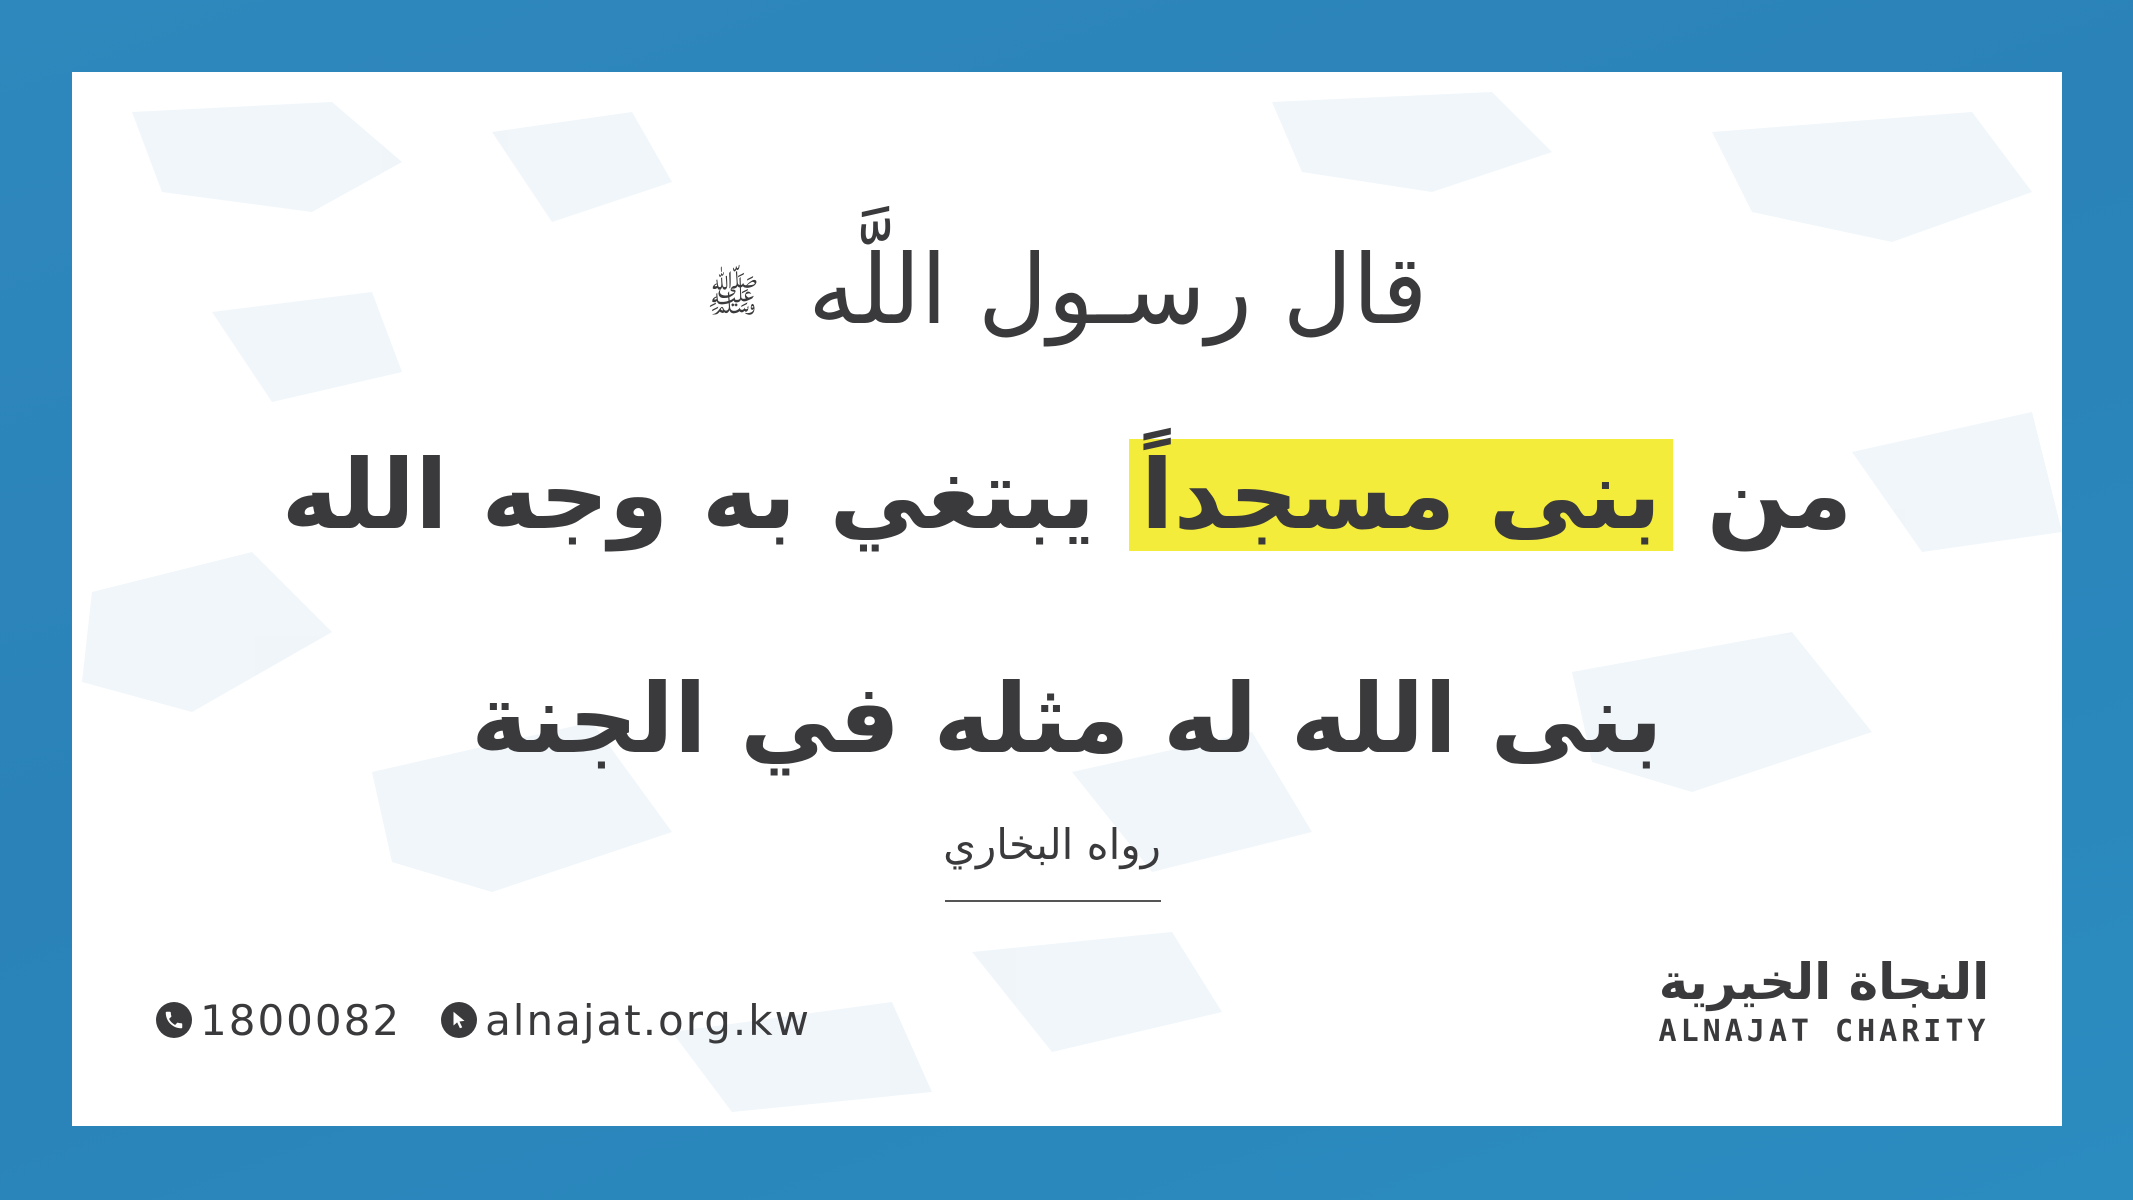 This screenshot has height=1200, width=2133. What do you see at coordinates (1401, 495) in the screenshot?
I see `hadith-highlight: بنى مسجداً` at bounding box center [1401, 495].